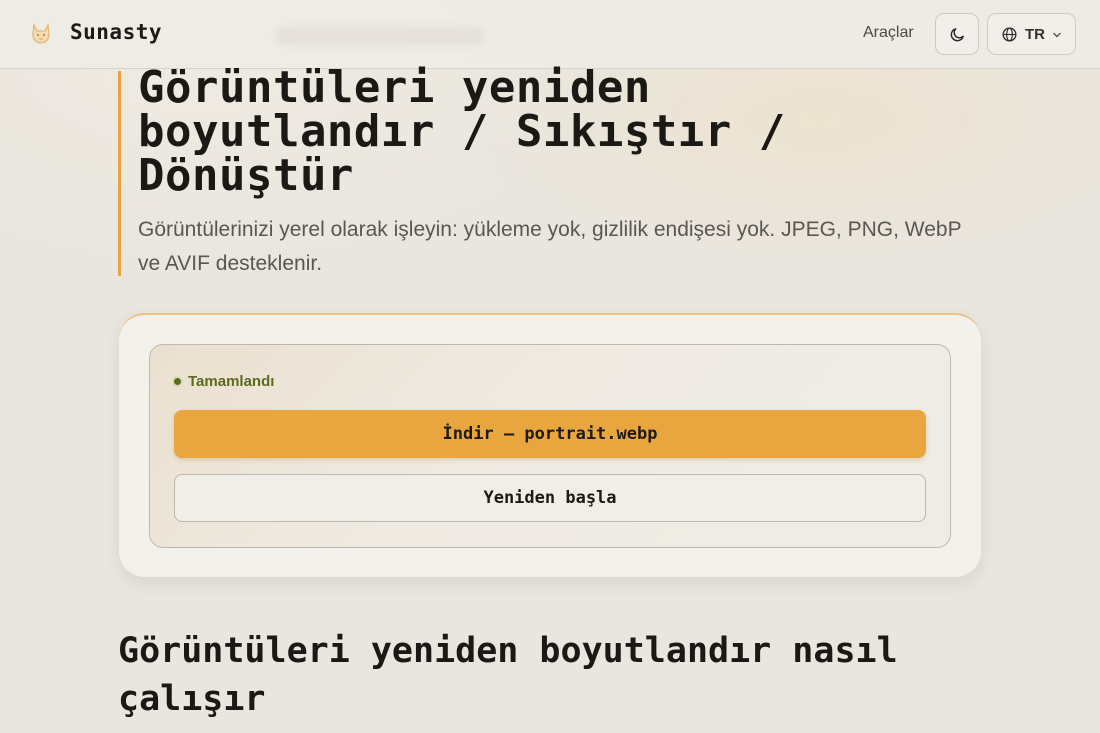 The height and width of the screenshot is (733, 1100). What do you see at coordinates (550, 434) in the screenshot?
I see `download-button: İndir — portrait.webp` at bounding box center [550, 434].